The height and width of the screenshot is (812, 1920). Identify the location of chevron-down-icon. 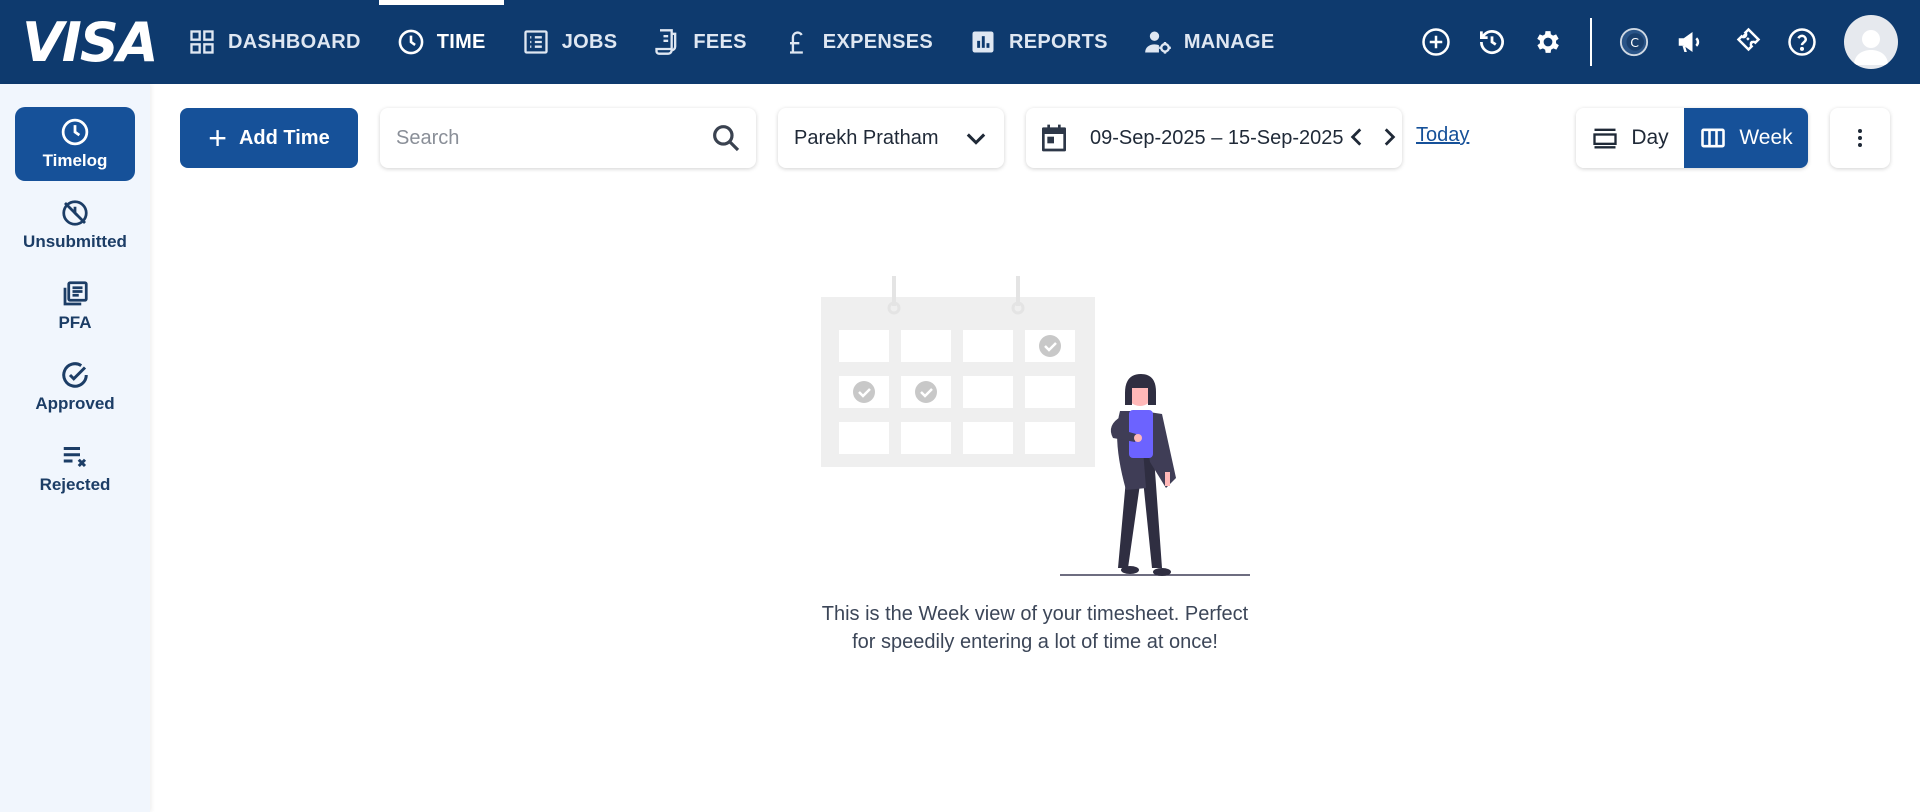
(976, 139).